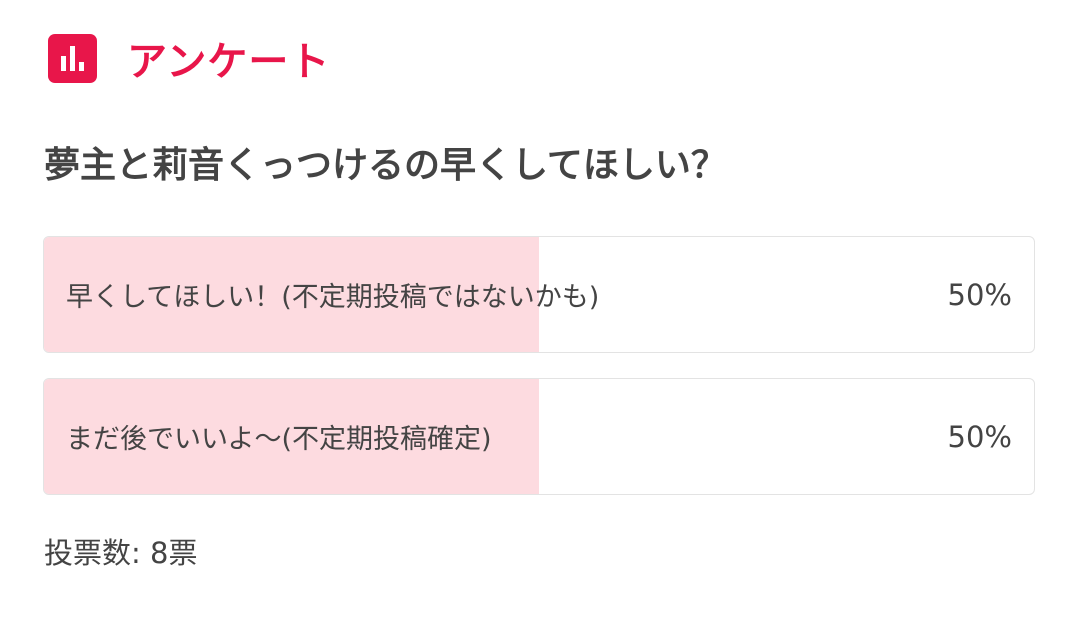 This screenshot has width=1080, height=629. Describe the element at coordinates (279, 439) in the screenshot. I see `poll-option-label: まだ後でいいよ〜(不定期投稿確定)` at that location.